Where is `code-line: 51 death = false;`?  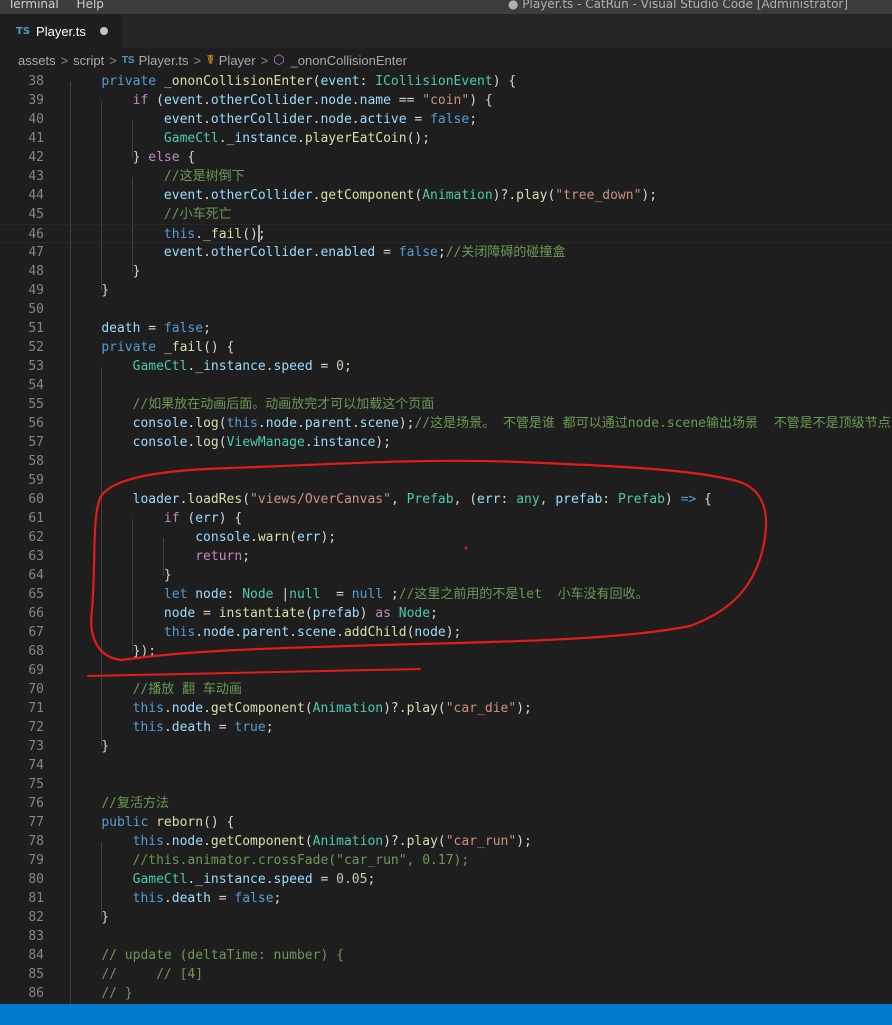
code-line: 51 death = false; is located at coordinates (446, 328).